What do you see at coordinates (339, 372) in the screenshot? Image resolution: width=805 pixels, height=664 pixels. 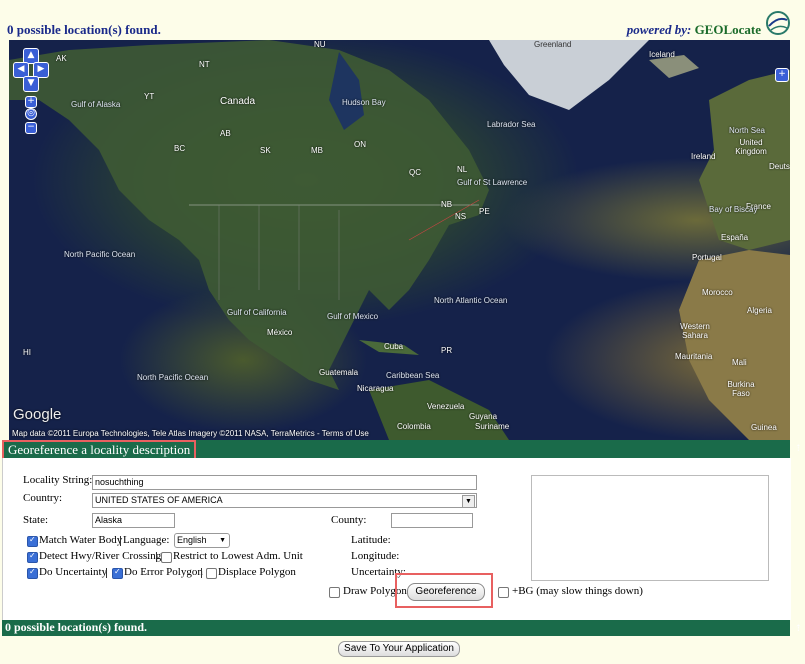 I see `map-label-guatemala: Guatemala` at bounding box center [339, 372].